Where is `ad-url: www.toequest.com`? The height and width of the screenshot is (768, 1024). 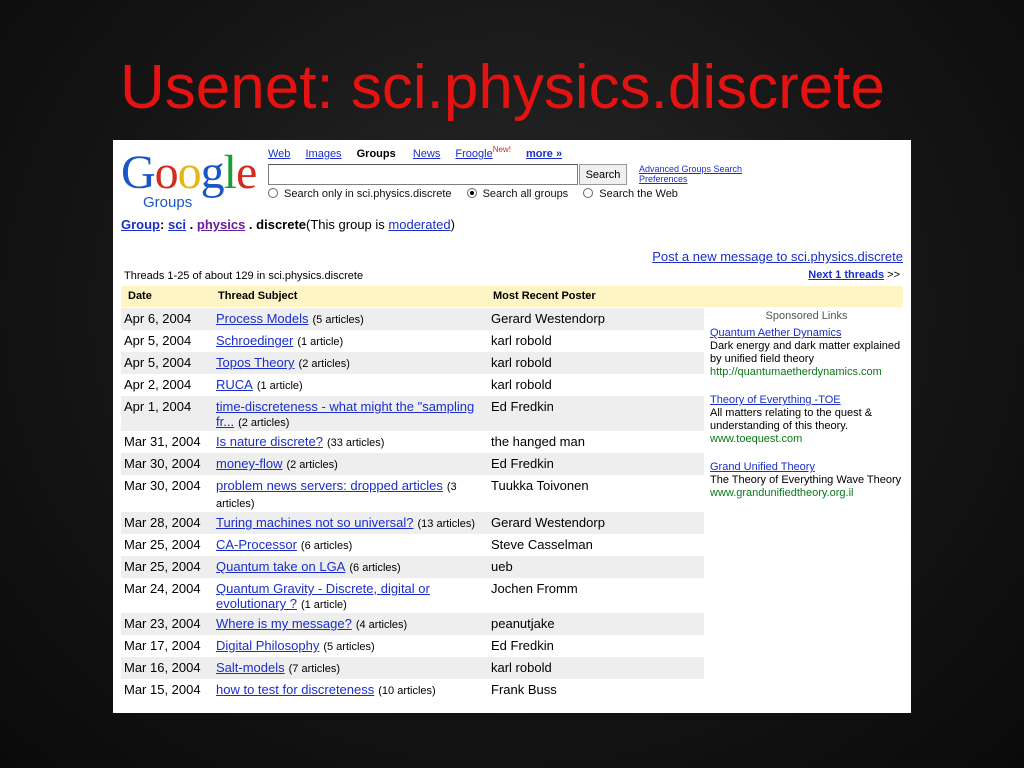
ad-url: www.toequest.com is located at coordinates (756, 439).